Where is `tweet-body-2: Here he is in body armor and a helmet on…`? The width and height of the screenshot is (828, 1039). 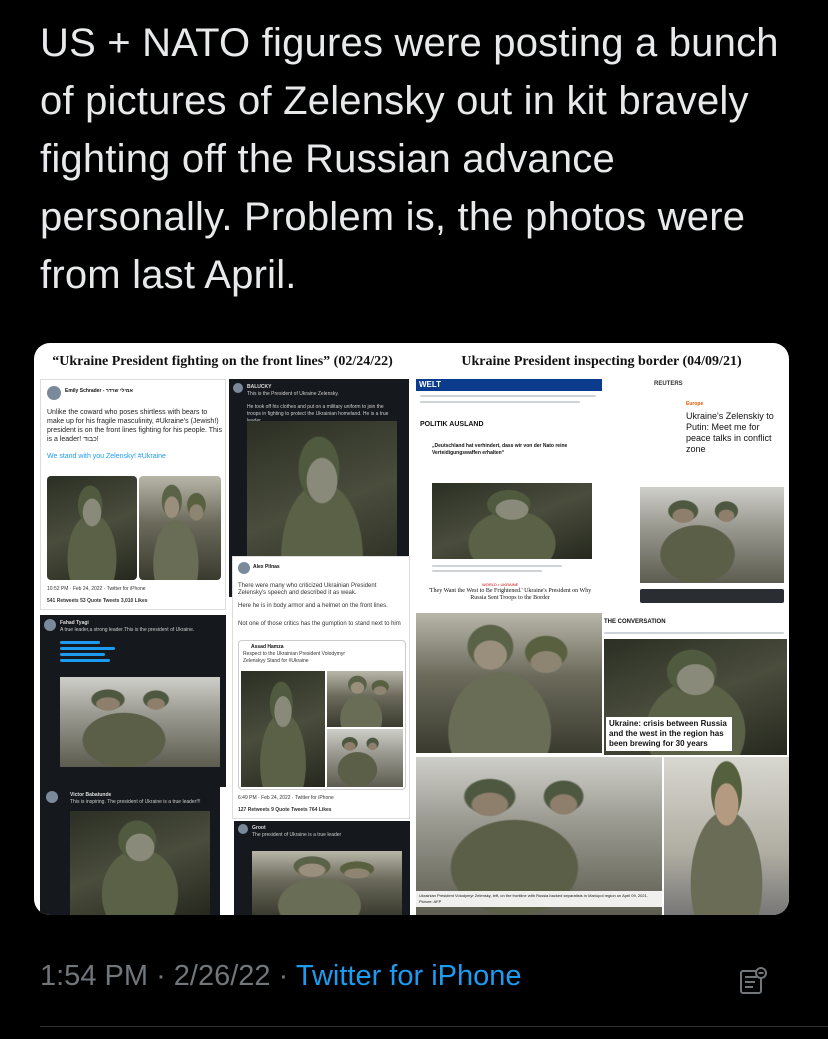 tweet-body-2: Here he is in body armor and a helmet on… is located at coordinates (313, 606).